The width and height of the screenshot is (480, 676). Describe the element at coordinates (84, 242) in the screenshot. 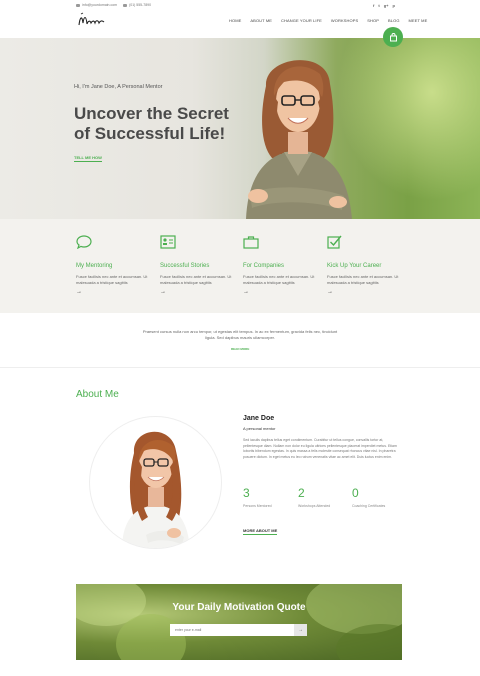

I see `chat-bubble-icon` at that location.